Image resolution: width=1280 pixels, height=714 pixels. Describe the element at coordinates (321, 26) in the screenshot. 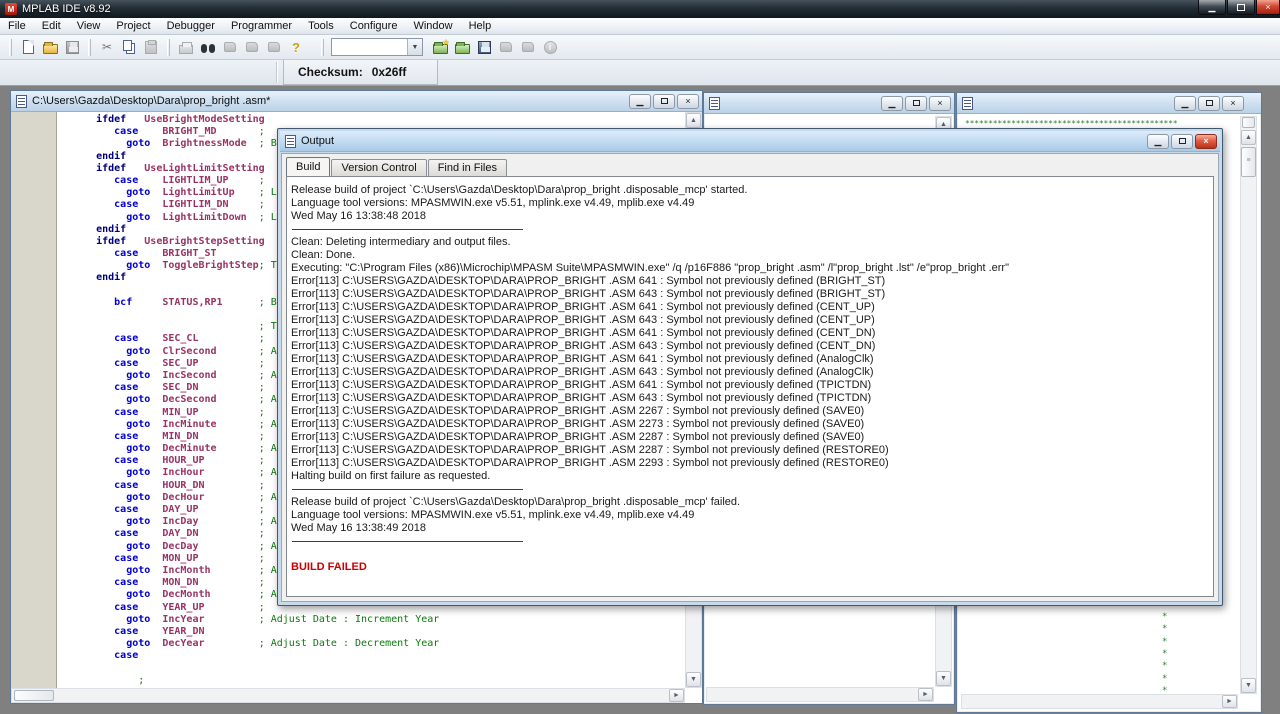

I see `menu-tools: Tools` at that location.